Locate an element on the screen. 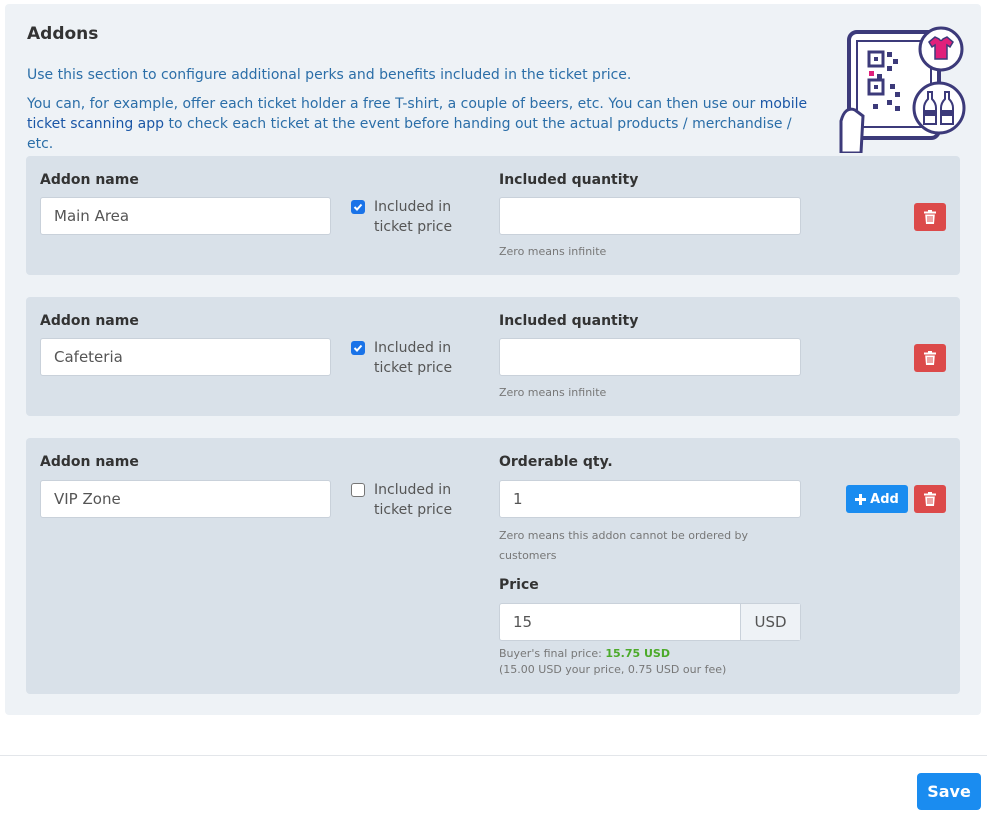  addon-name-input: Cafeteria is located at coordinates (185, 357).